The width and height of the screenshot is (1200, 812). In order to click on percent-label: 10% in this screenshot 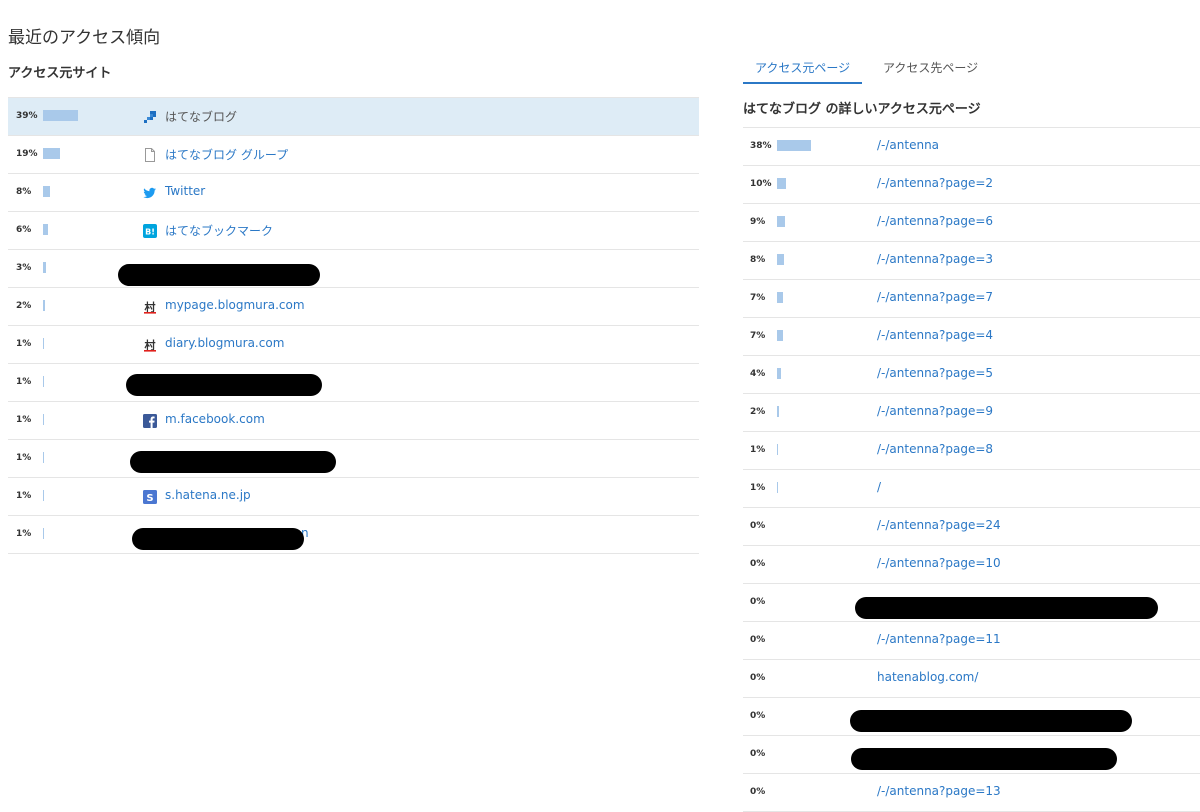, I will do `click(761, 184)`.